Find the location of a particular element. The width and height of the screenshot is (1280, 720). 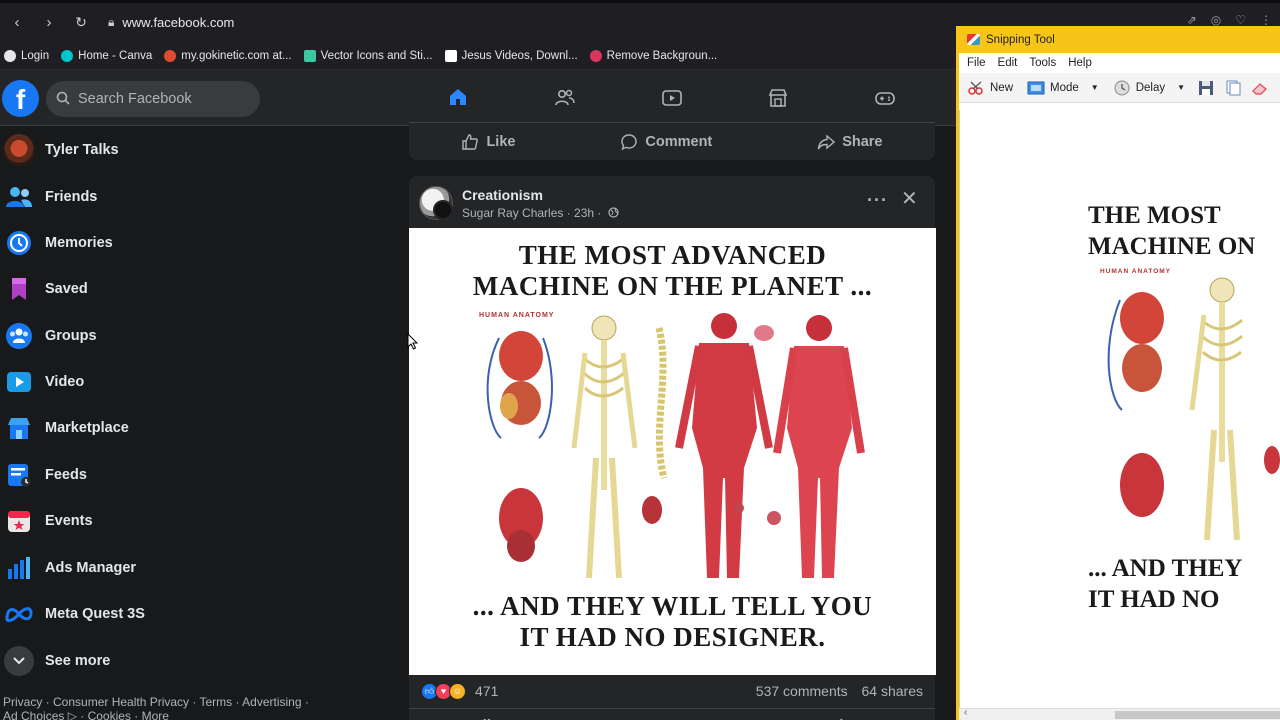

horizontal-scrollbar: ‹ is located at coordinates (1119, 713).